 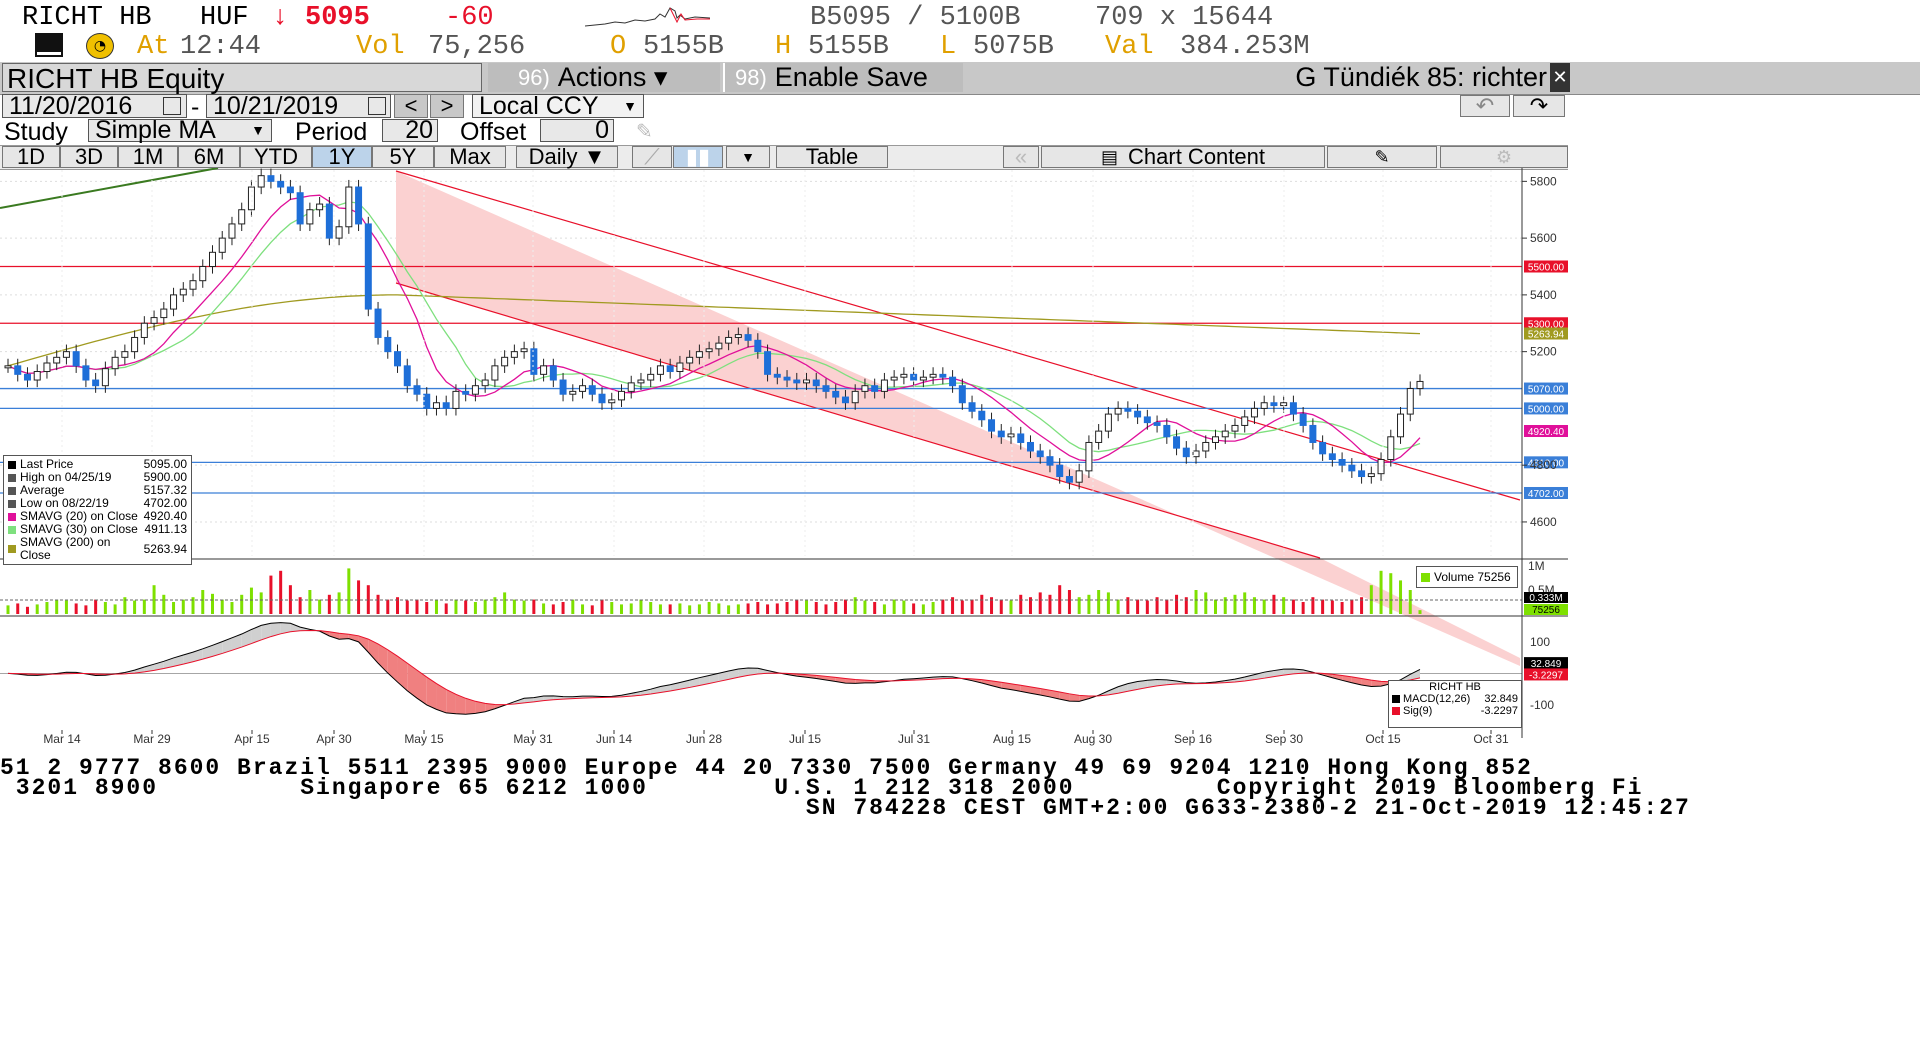 I want to click on bar-chart-icon: ▮▮, so click(x=698, y=156).